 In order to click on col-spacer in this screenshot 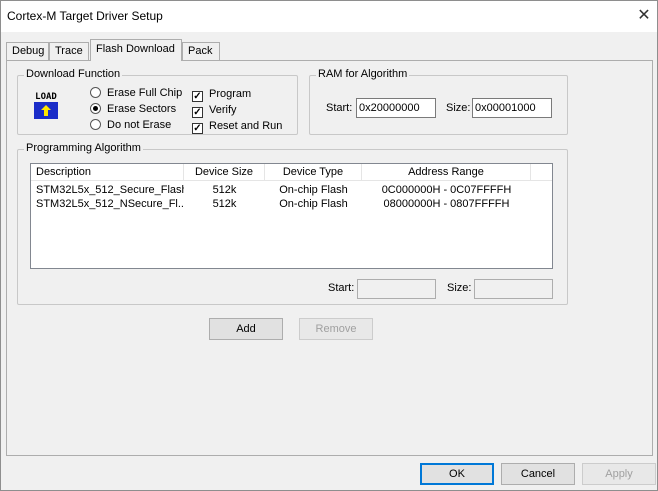, I will do `click(541, 172)`.